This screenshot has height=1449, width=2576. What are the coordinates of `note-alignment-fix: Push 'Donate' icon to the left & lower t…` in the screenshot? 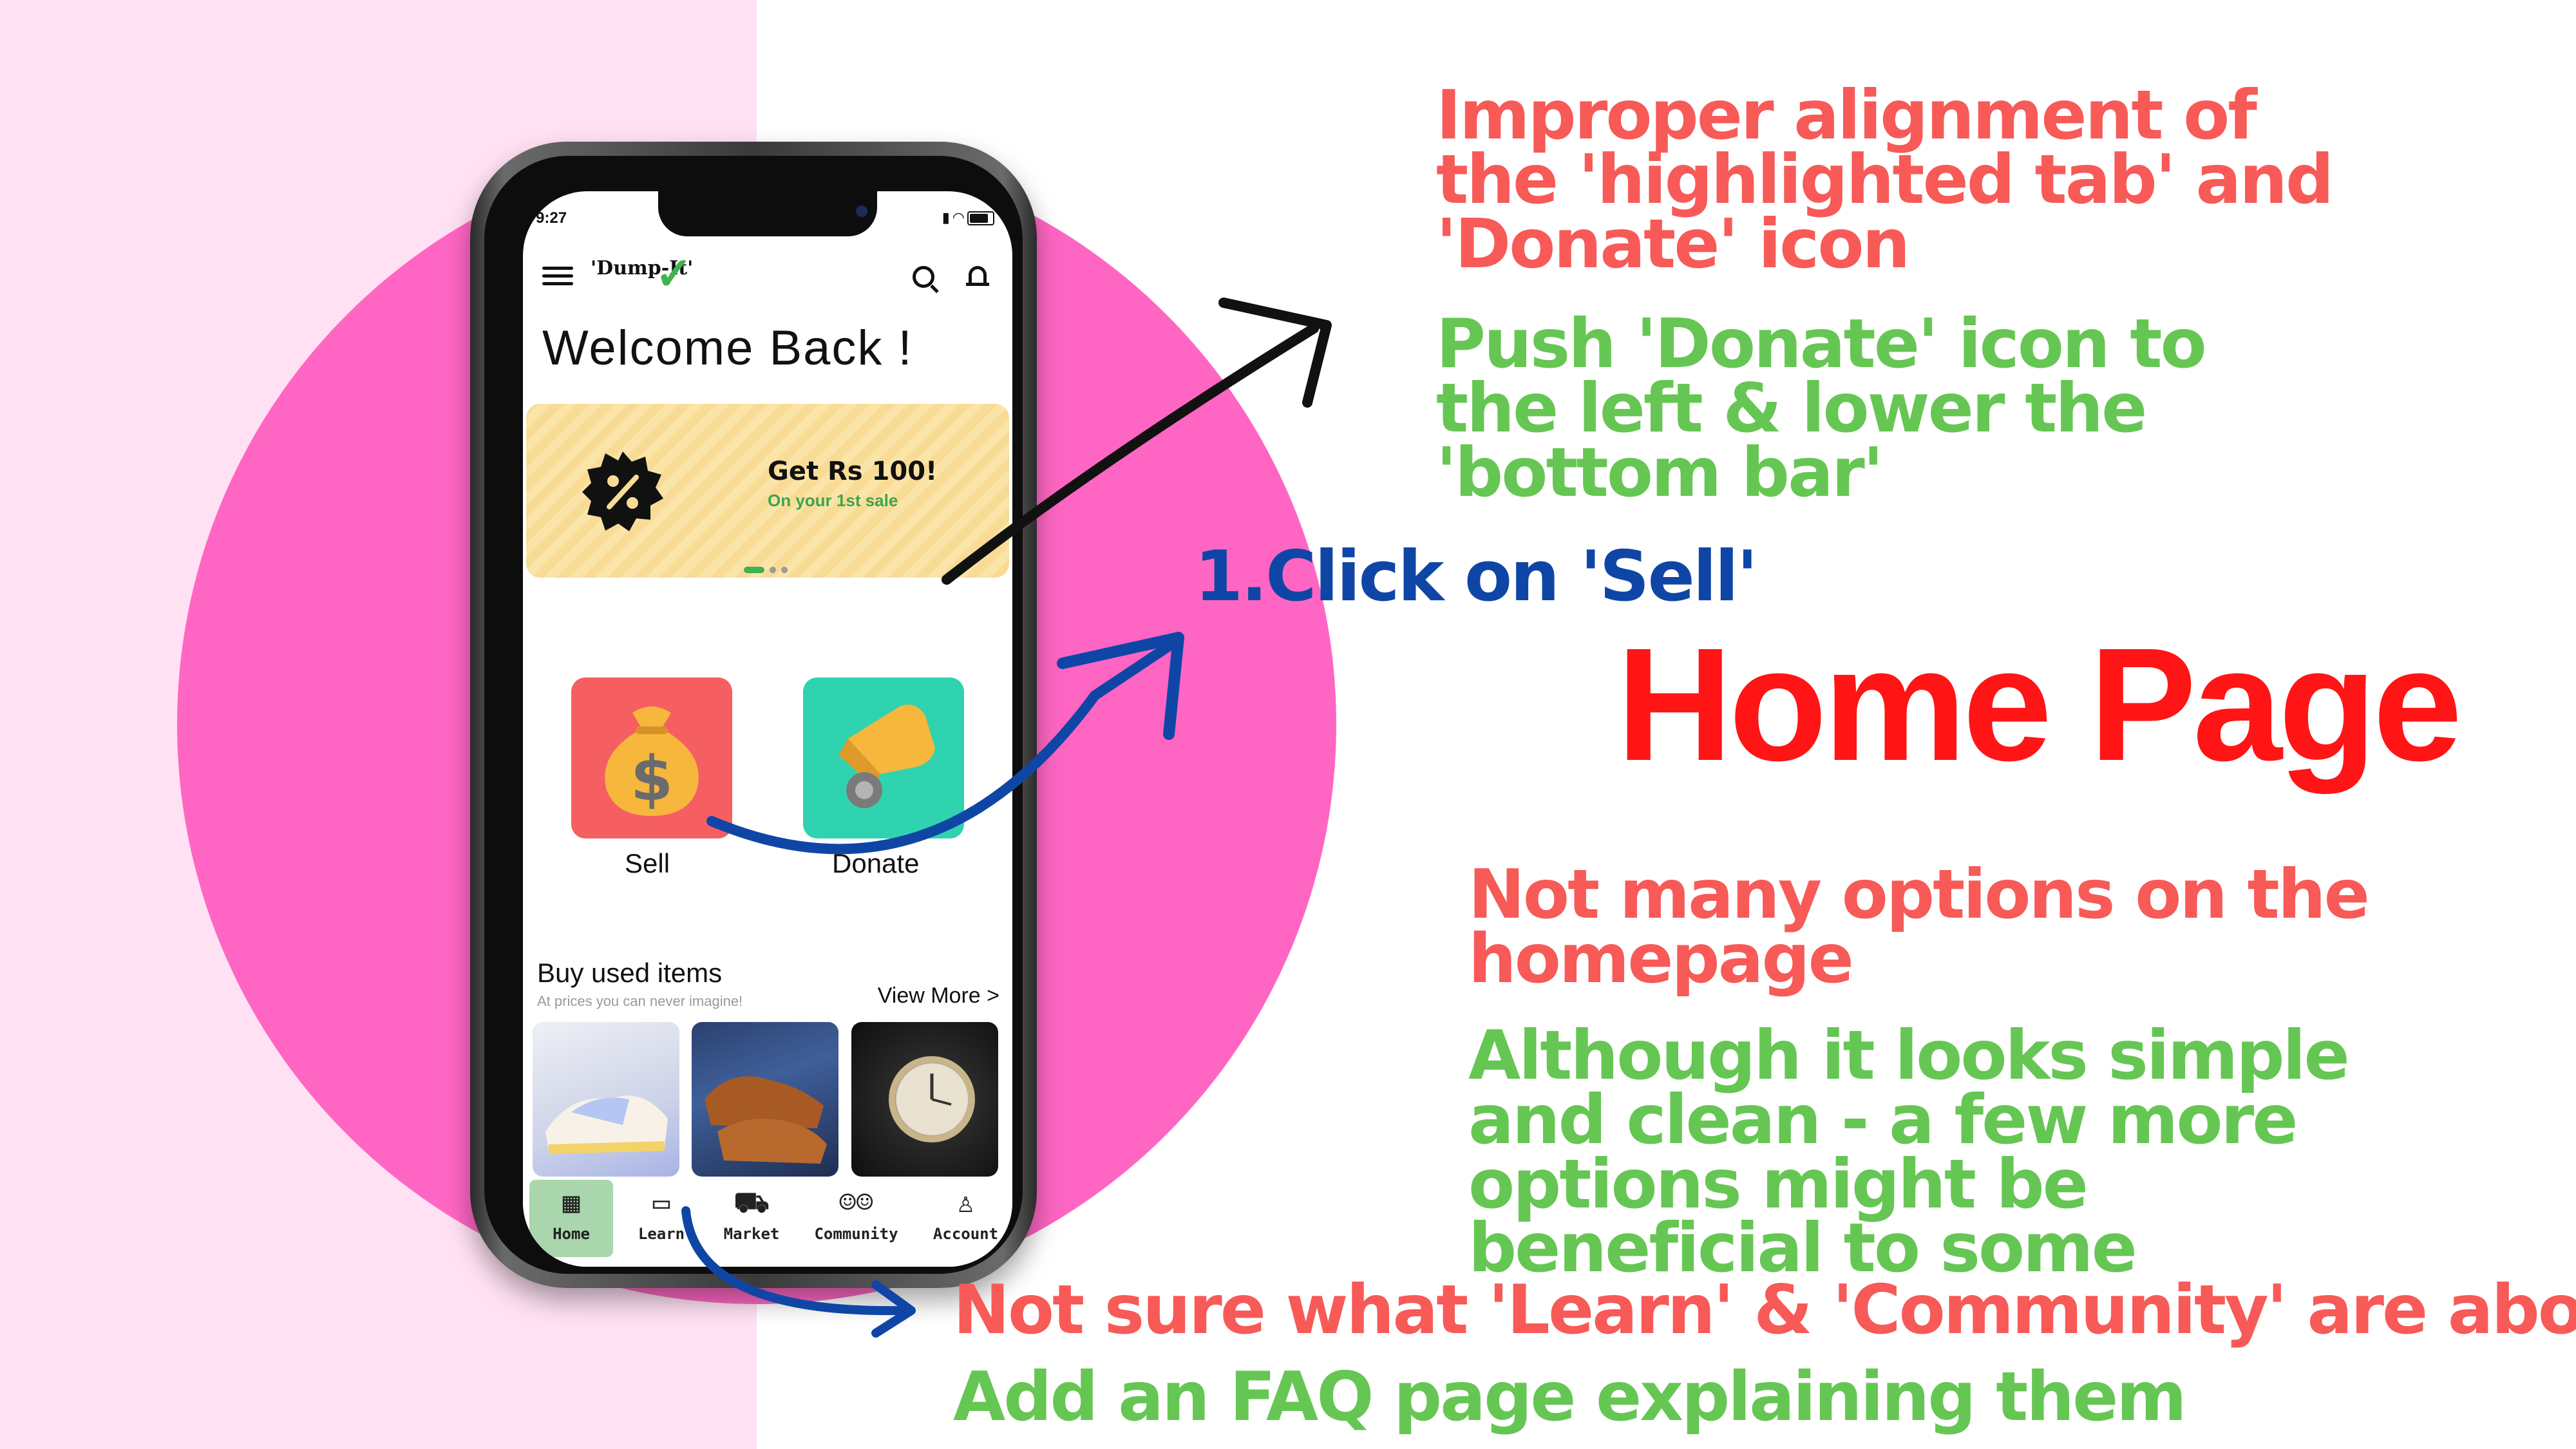 It's located at (1822, 409).